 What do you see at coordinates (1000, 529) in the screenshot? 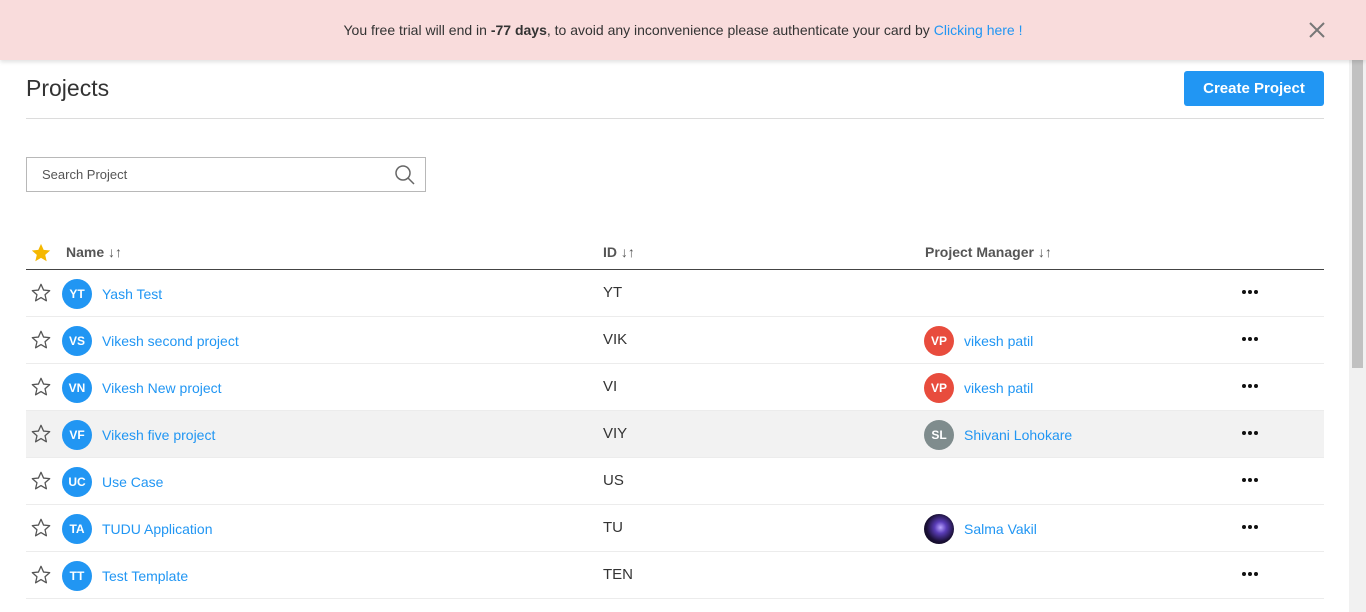
I see `project-manager-link: Salma Vakil` at bounding box center [1000, 529].